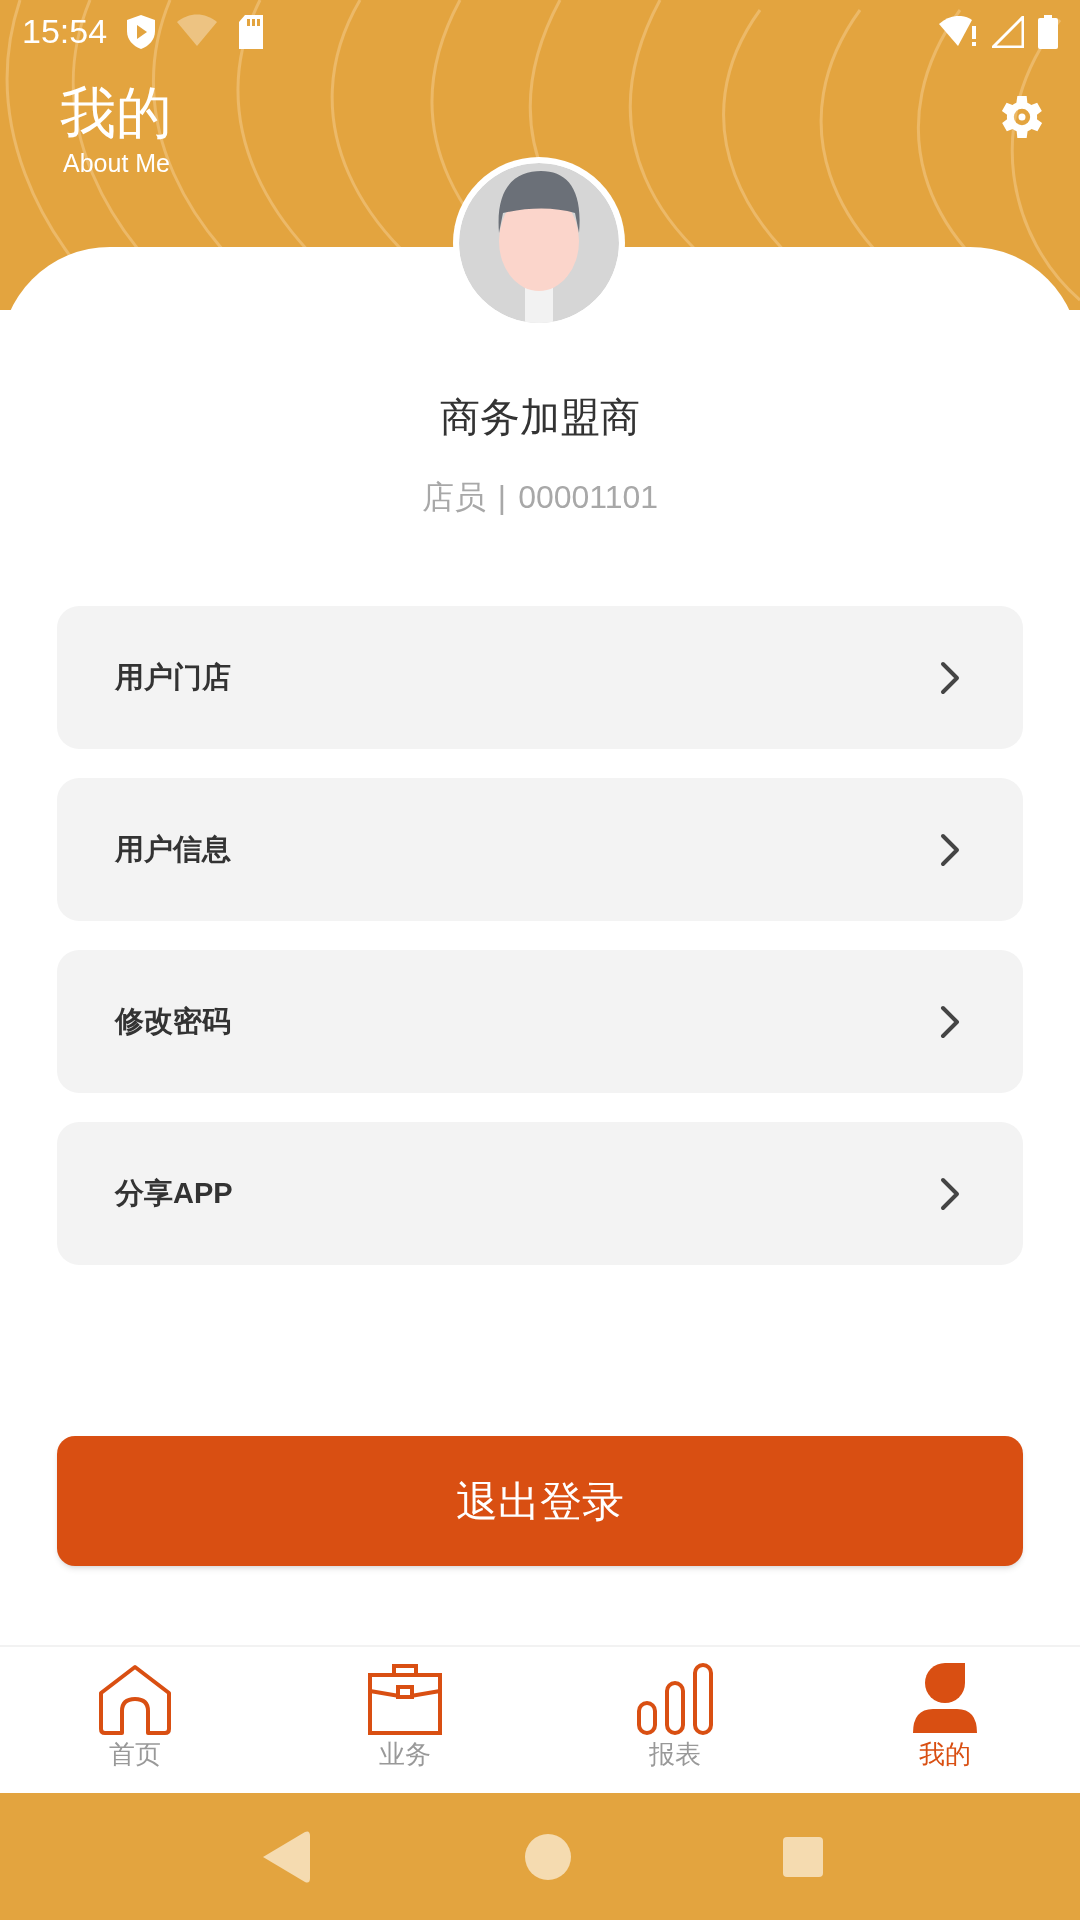 This screenshot has height=1920, width=1080. Describe the element at coordinates (135, 1699) in the screenshot. I see `house-icon` at that location.